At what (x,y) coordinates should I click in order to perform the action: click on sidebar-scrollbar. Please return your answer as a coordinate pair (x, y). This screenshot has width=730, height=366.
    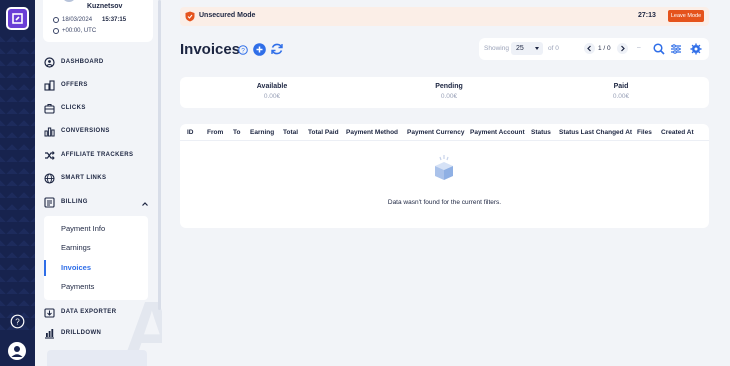
    Looking at the image, I should click on (159, 155).